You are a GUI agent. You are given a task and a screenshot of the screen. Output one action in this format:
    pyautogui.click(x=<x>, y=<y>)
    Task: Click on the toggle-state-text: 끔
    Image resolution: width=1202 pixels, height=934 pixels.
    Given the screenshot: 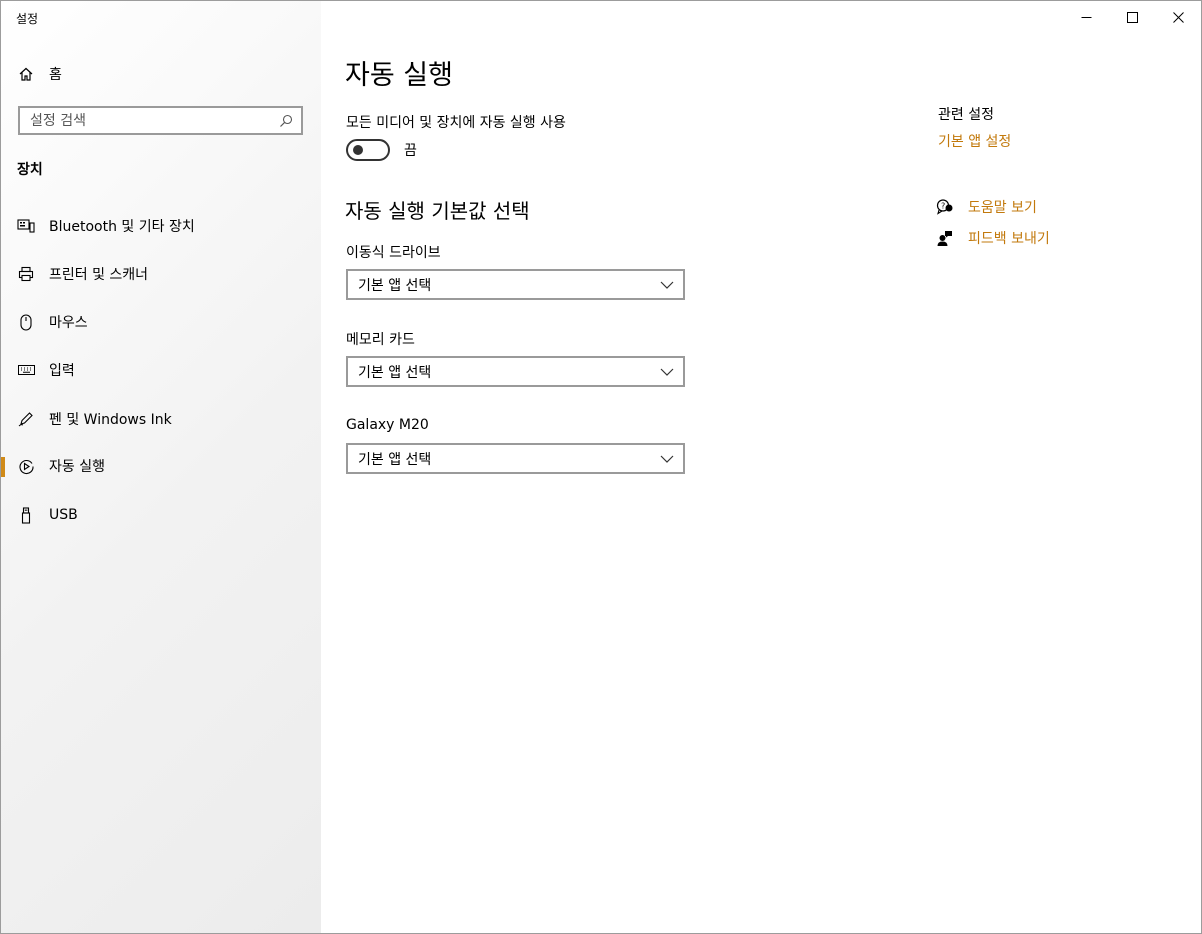 What is the action you would take?
    pyautogui.click(x=410, y=151)
    